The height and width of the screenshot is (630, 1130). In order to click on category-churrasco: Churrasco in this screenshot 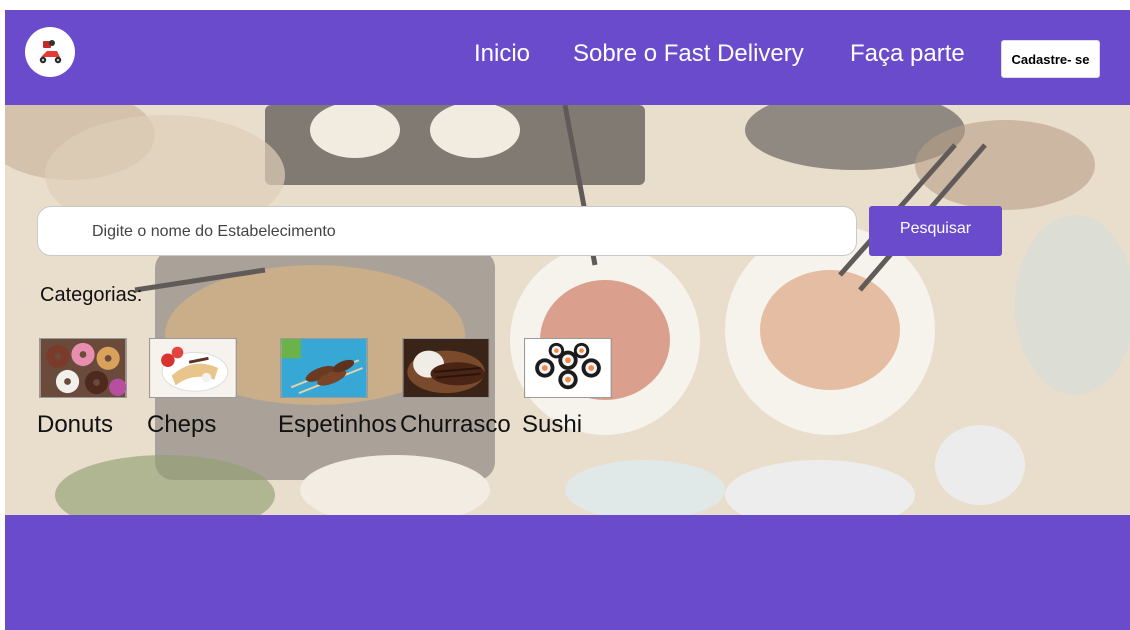, I will do `click(455, 388)`.